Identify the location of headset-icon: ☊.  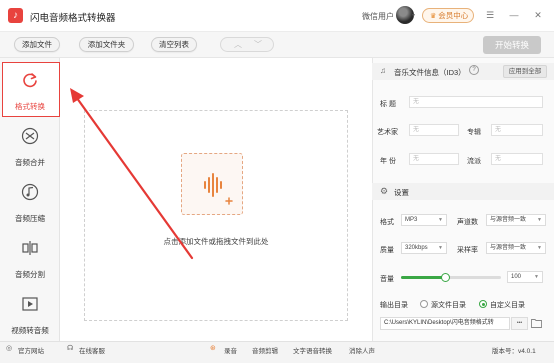
(70, 348).